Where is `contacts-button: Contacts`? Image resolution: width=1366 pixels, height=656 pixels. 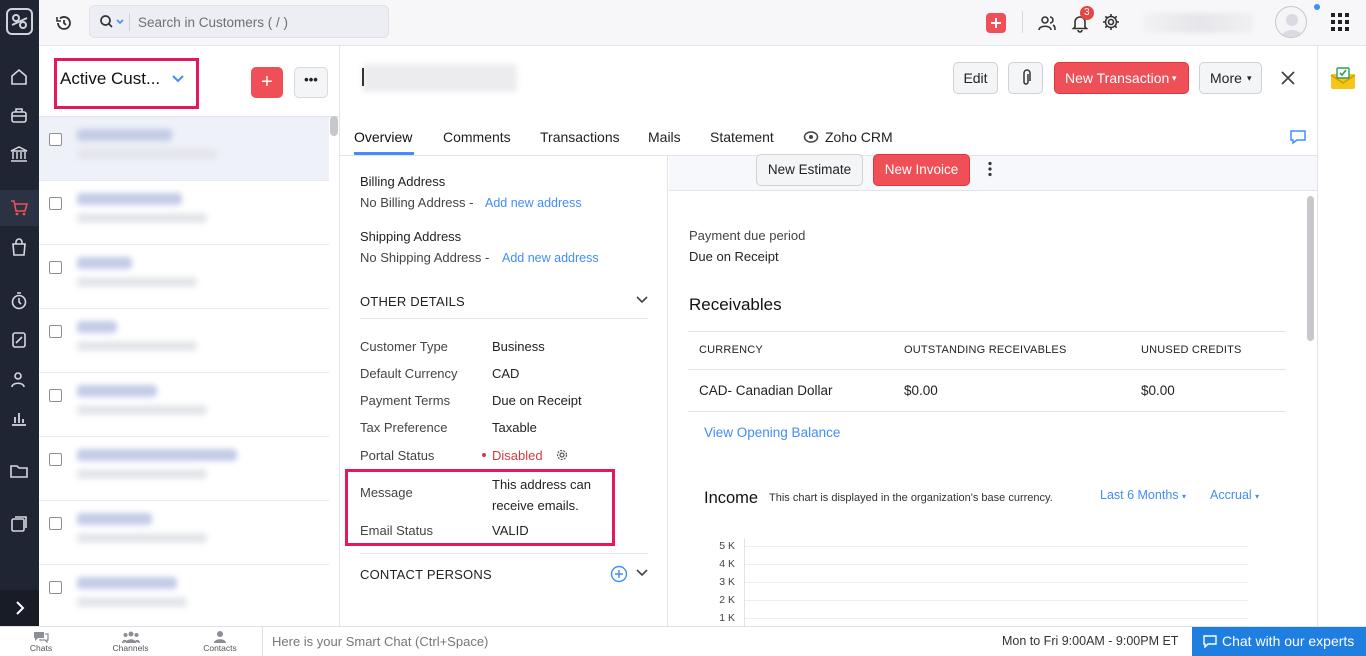
contacts-button: Contacts is located at coordinates (220, 641).